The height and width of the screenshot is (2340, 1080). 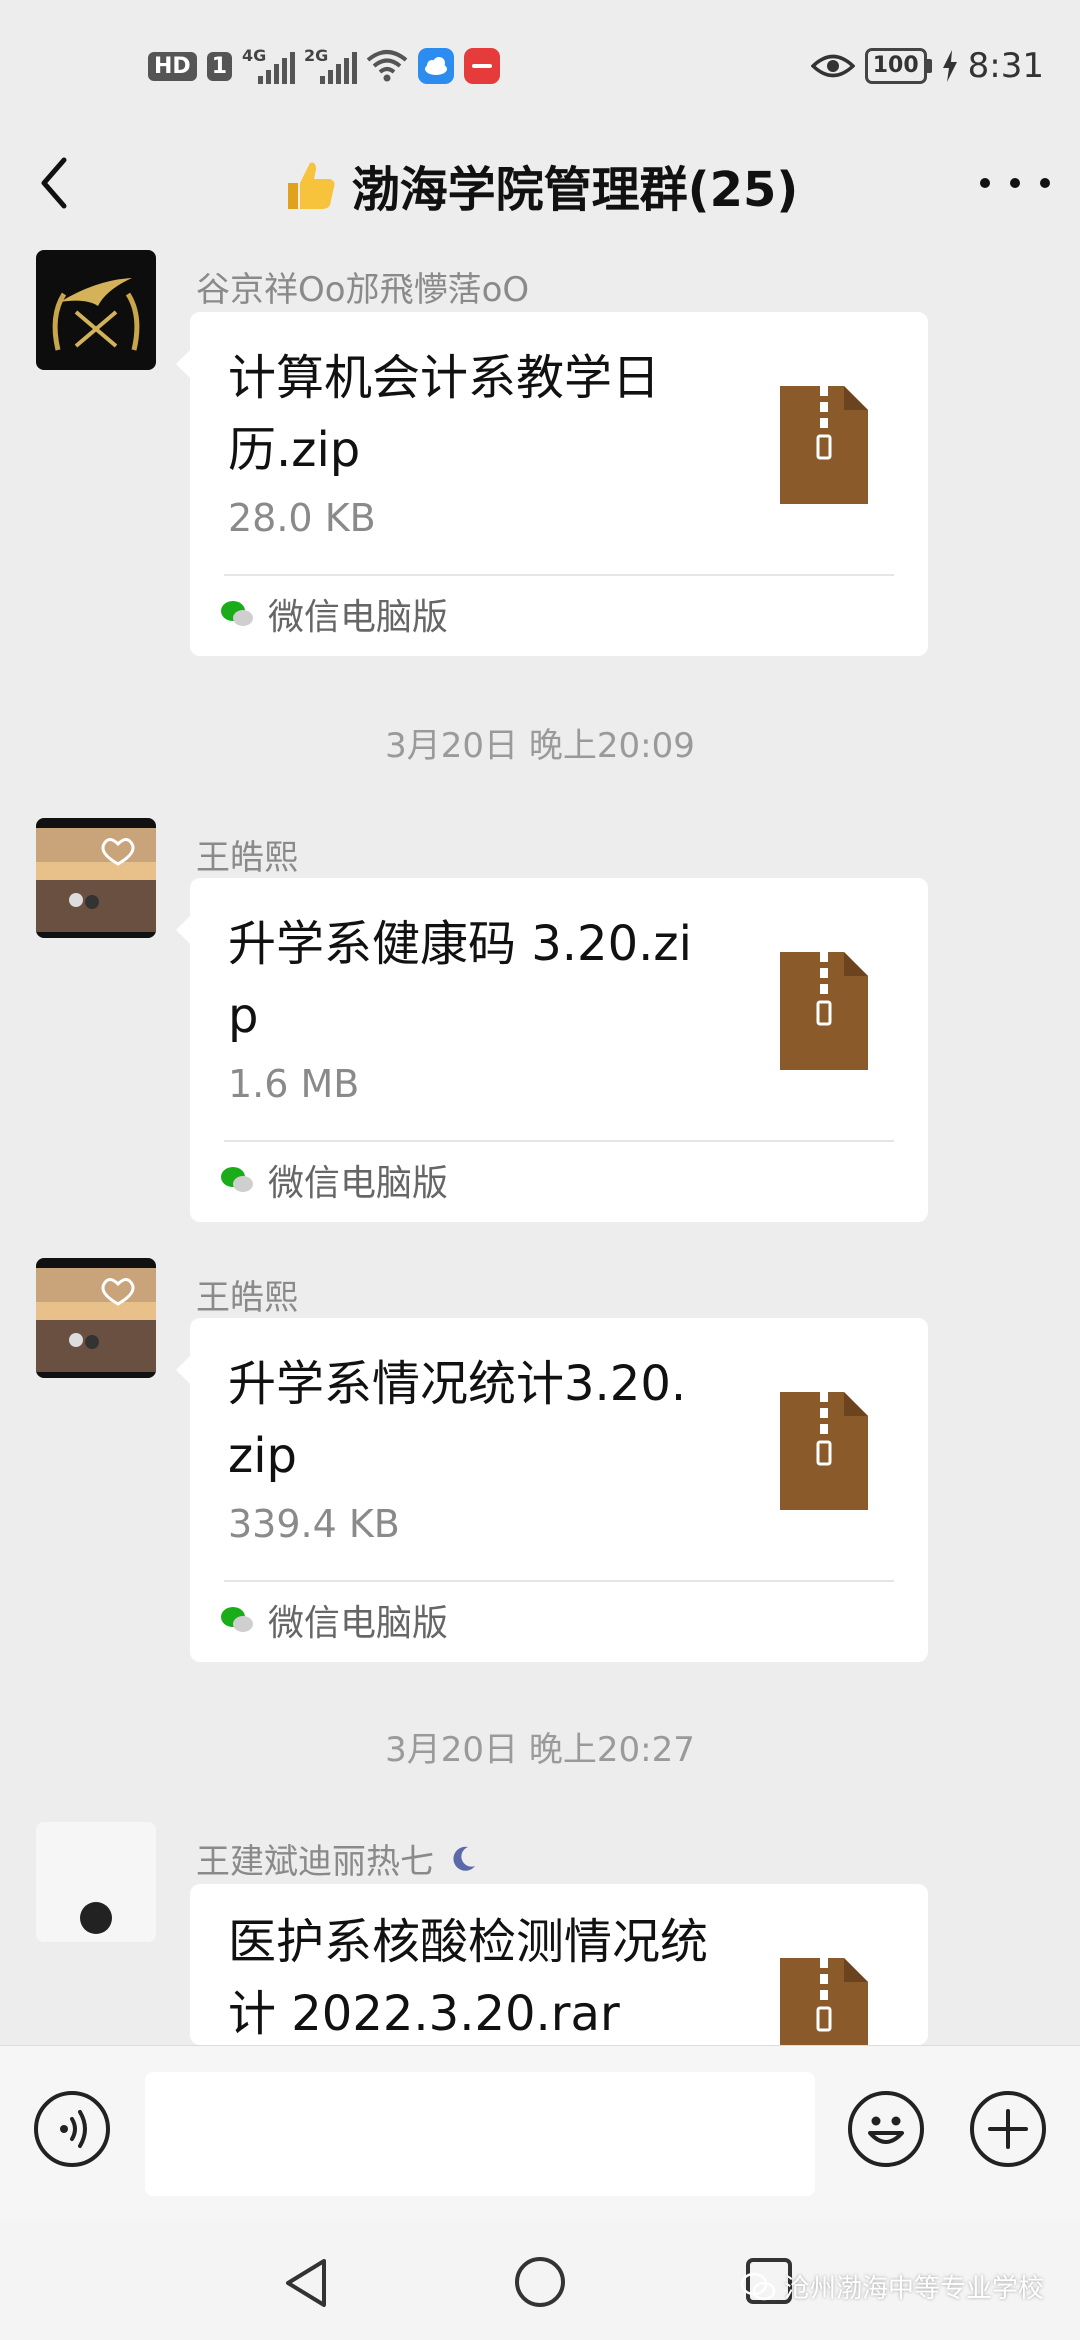 I want to click on eagle-emblem-icon, so click(x=96, y=314).